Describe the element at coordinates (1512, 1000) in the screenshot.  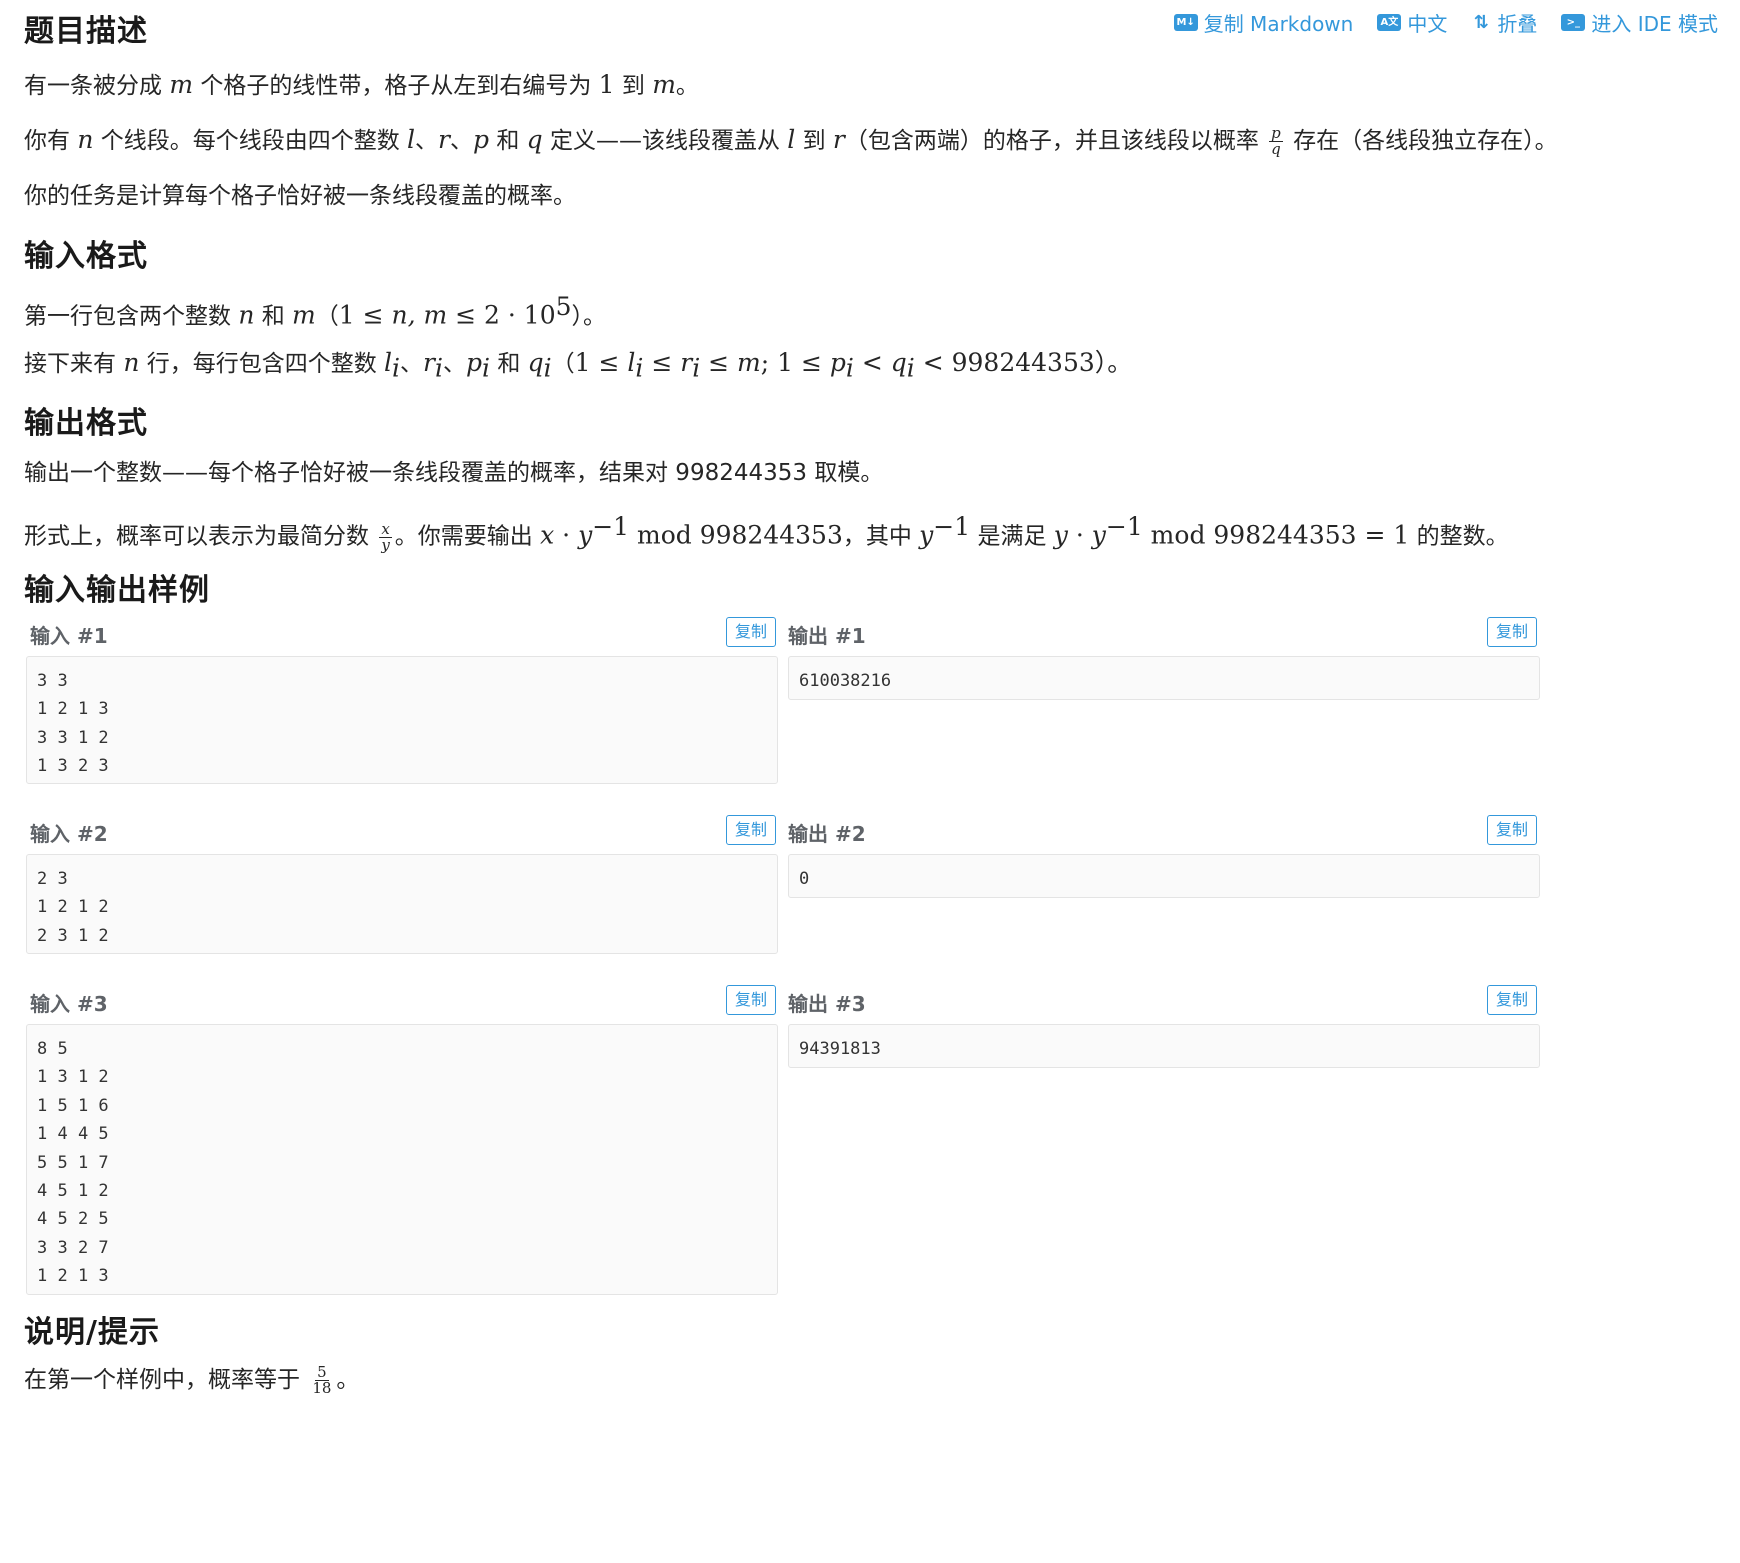
I see `copy-output-3-button: 复制` at that location.